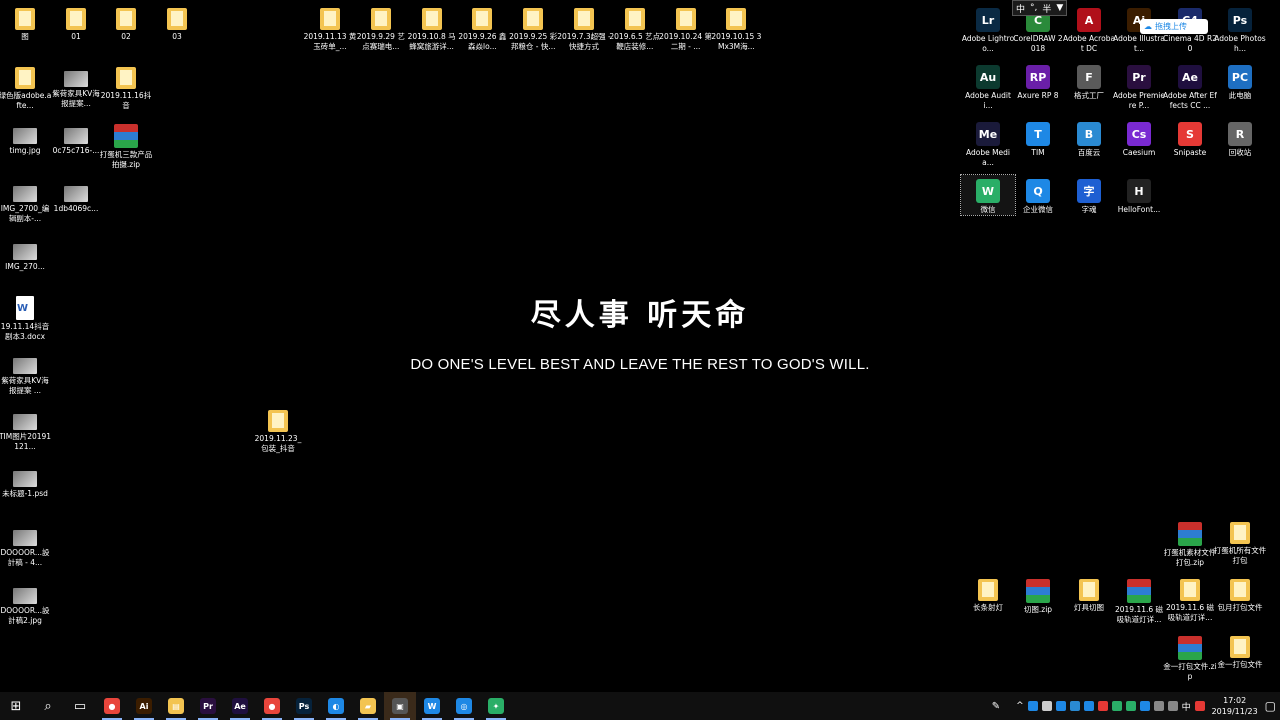 Image resolution: width=1280 pixels, height=720 pixels. What do you see at coordinates (584, 28) in the screenshot?
I see `desktop-icon: 2019.7.3超强 - 快捷方式` at bounding box center [584, 28].